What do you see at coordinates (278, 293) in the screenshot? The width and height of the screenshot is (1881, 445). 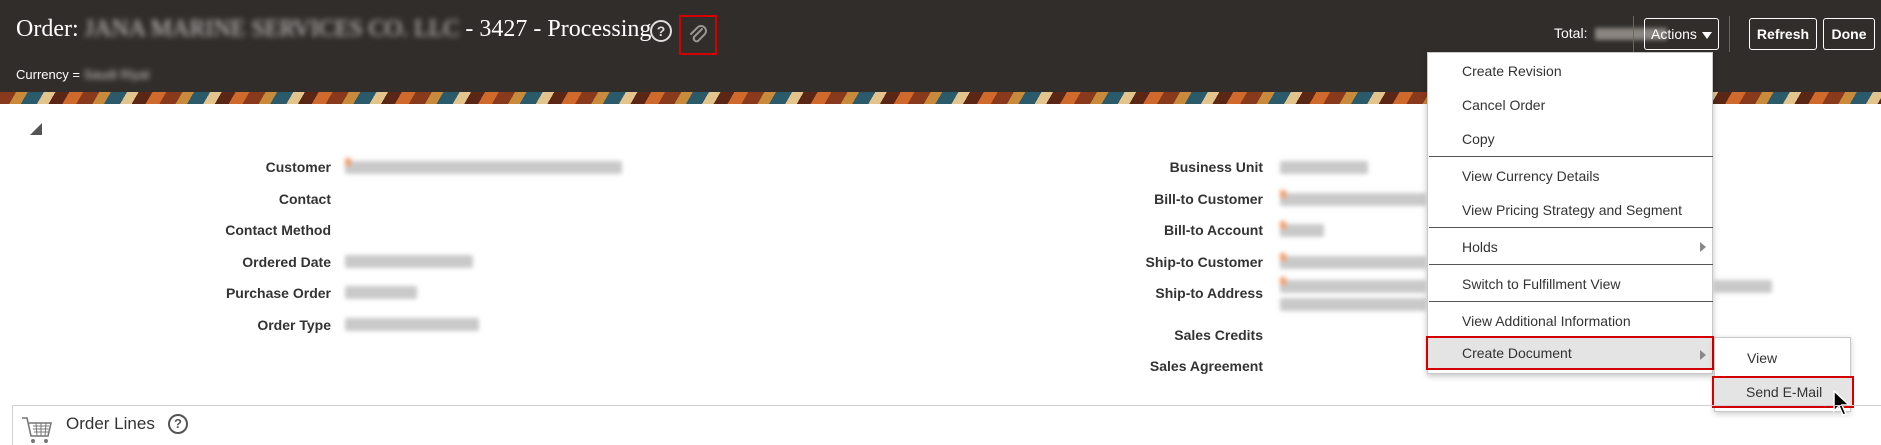 I see `purchase-order-label: Purchase Order` at bounding box center [278, 293].